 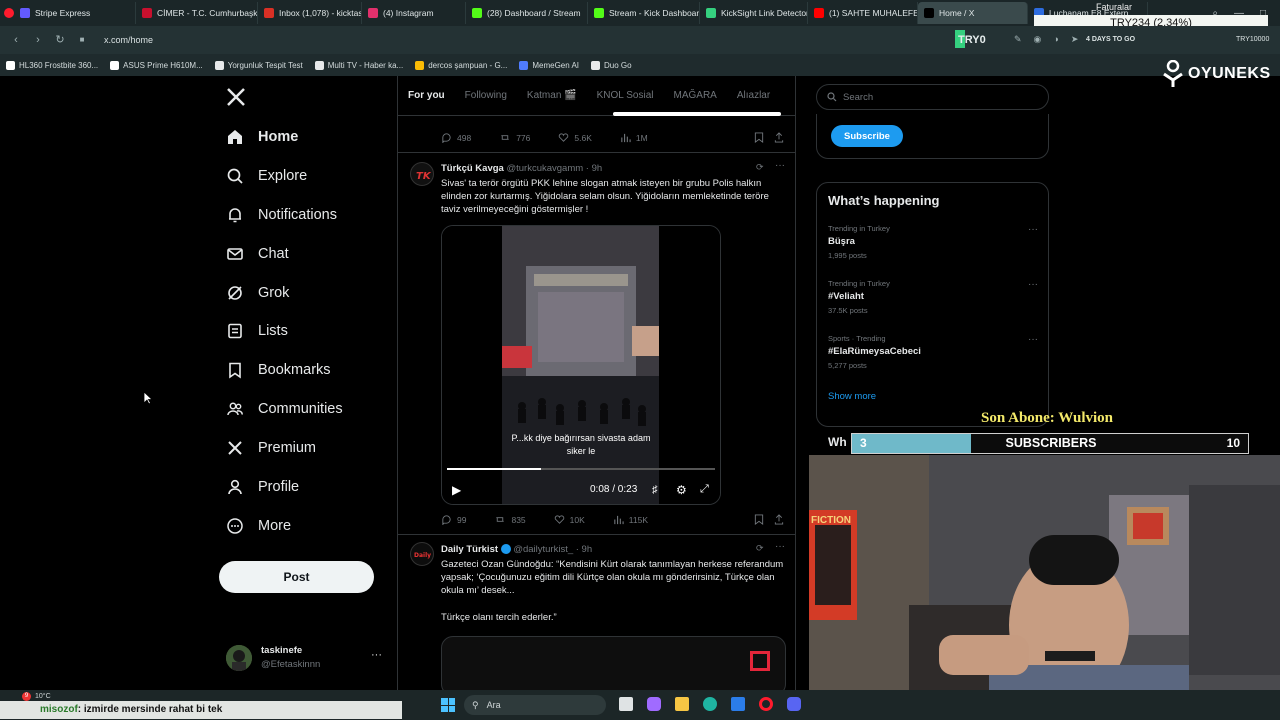 What do you see at coordinates (644, 13) in the screenshot?
I see `browser-tab: Stream - Kick Dashboard` at bounding box center [644, 13].